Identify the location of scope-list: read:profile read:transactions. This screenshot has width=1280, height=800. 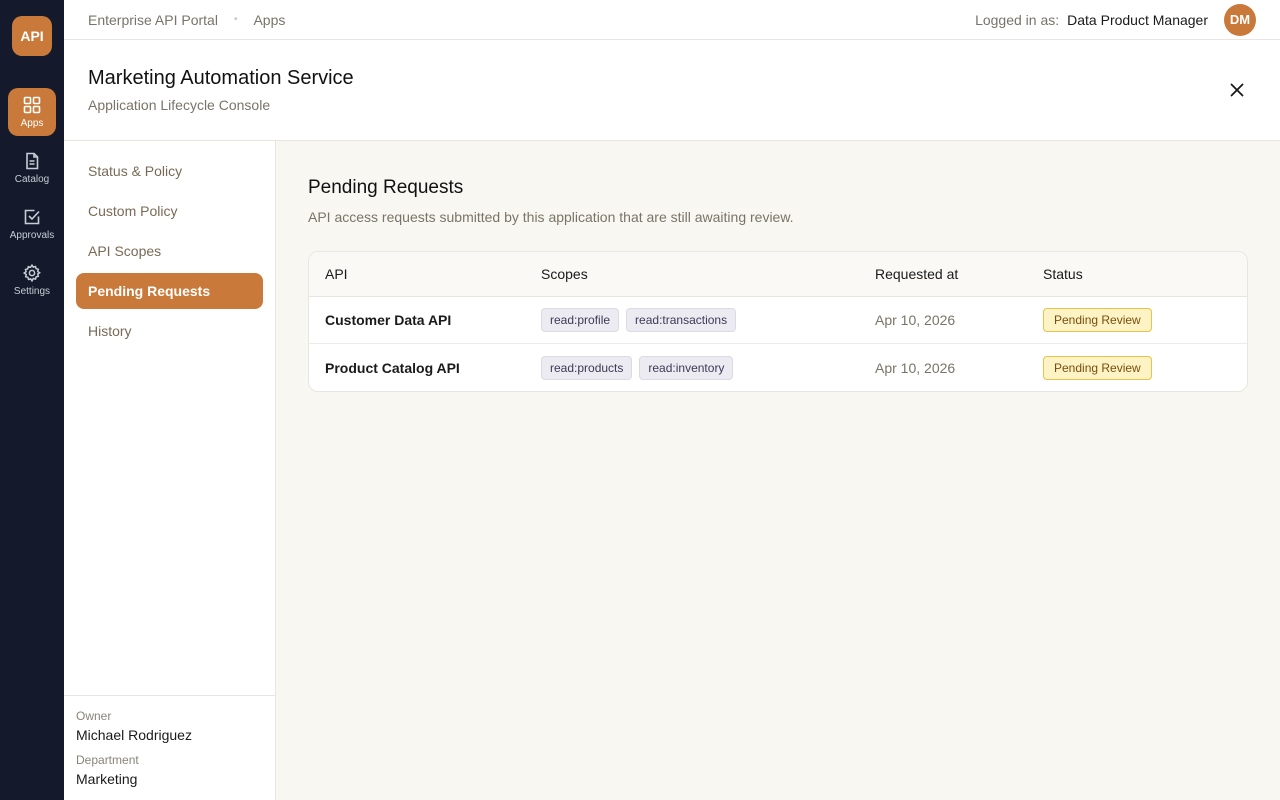
(708, 320).